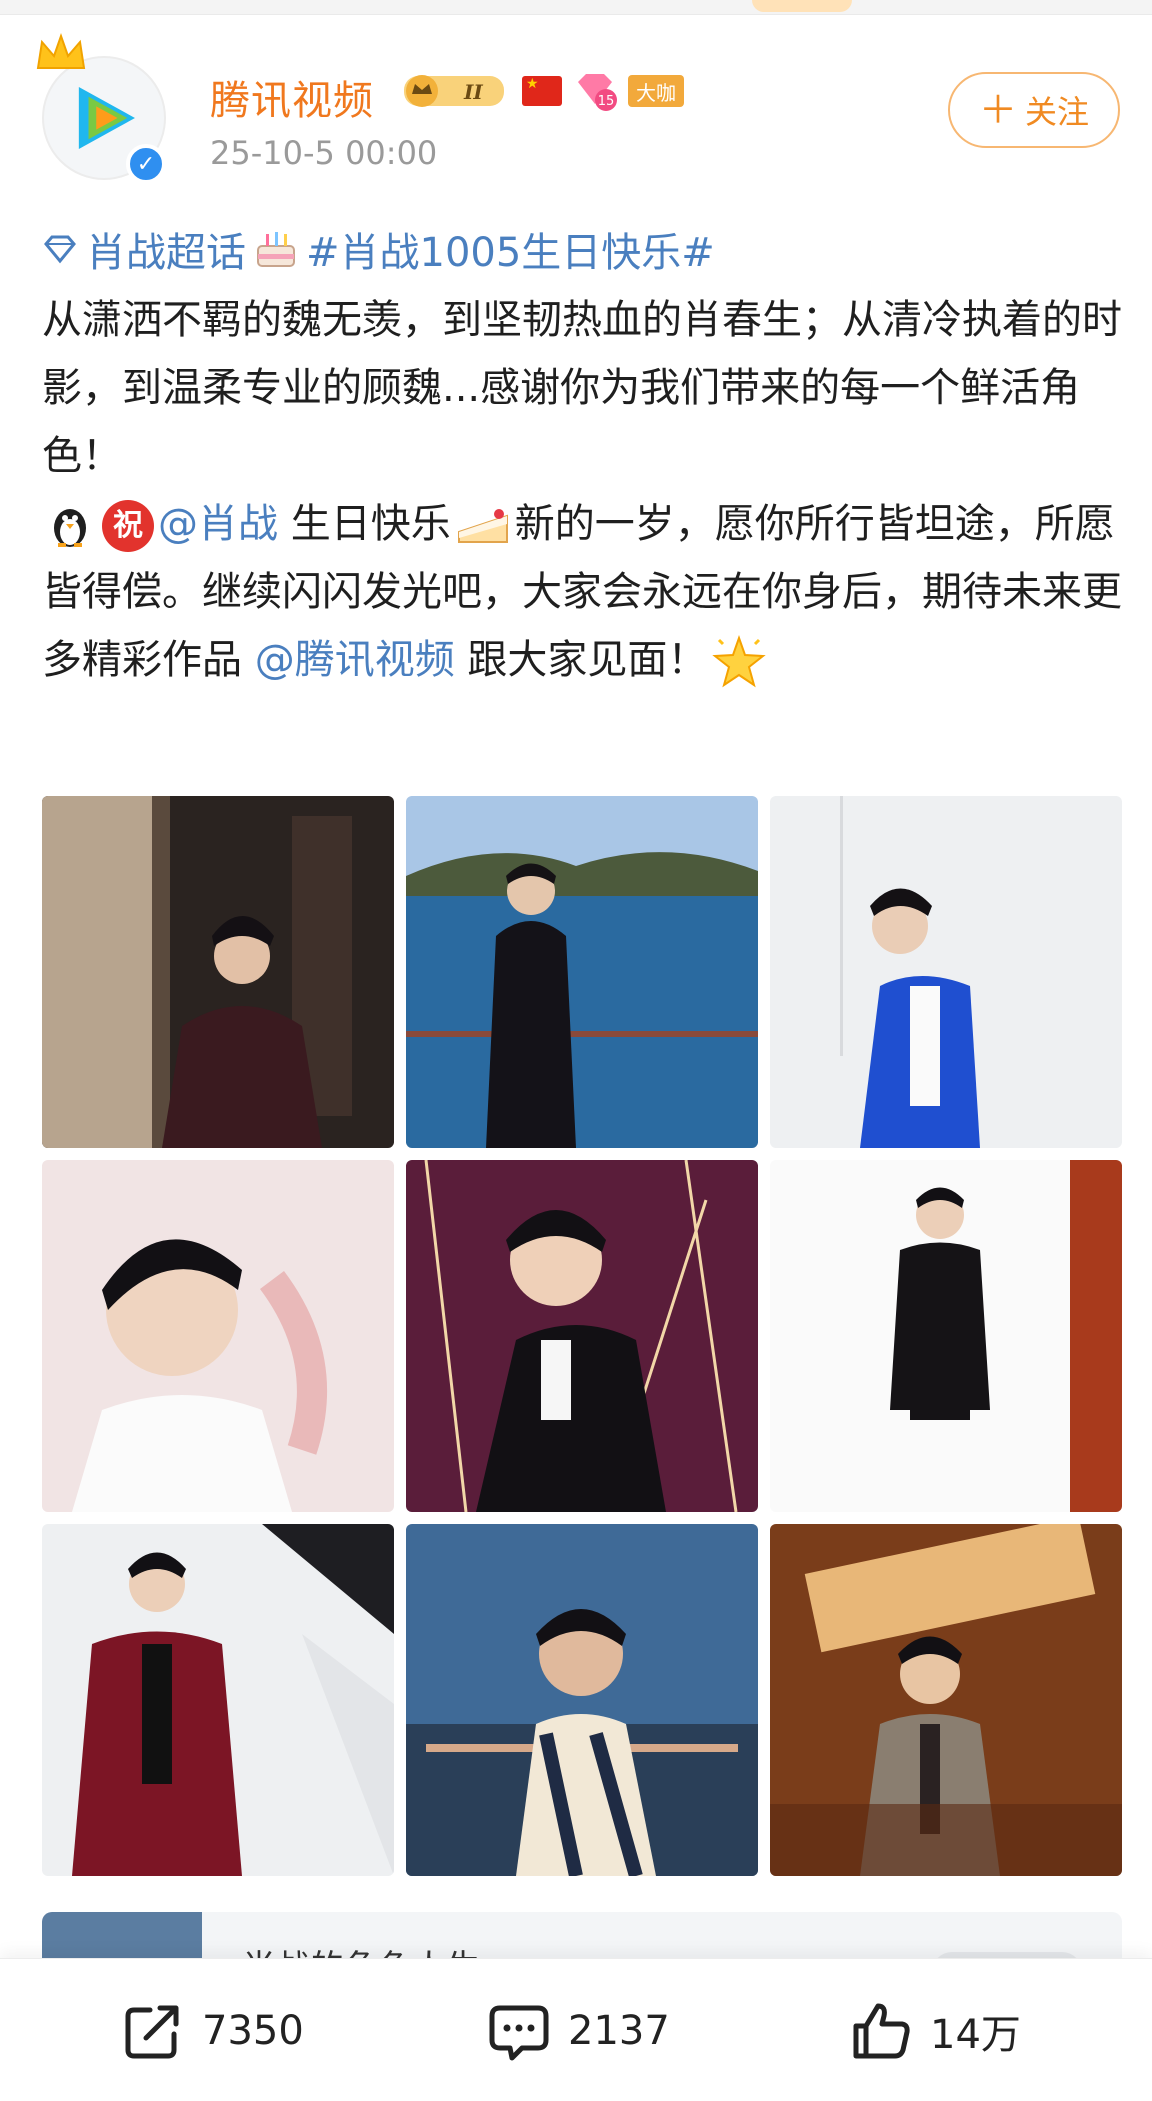 This screenshot has width=1152, height=2101. What do you see at coordinates (975, 2035) in the screenshot?
I see `like-count: 14万` at bounding box center [975, 2035].